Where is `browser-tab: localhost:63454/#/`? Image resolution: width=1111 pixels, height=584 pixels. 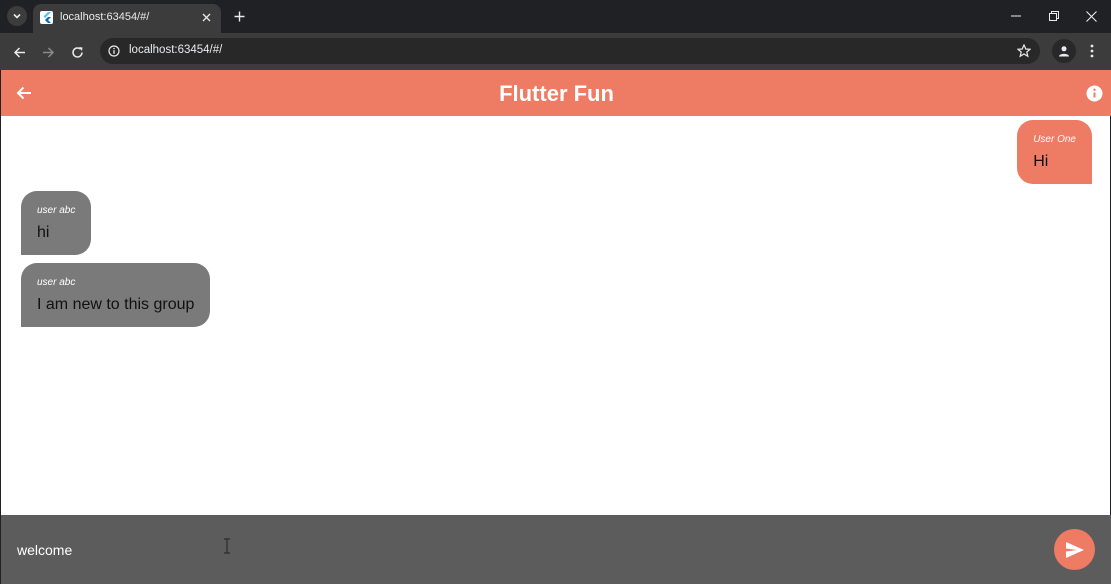 browser-tab: localhost:63454/#/ is located at coordinates (127, 18).